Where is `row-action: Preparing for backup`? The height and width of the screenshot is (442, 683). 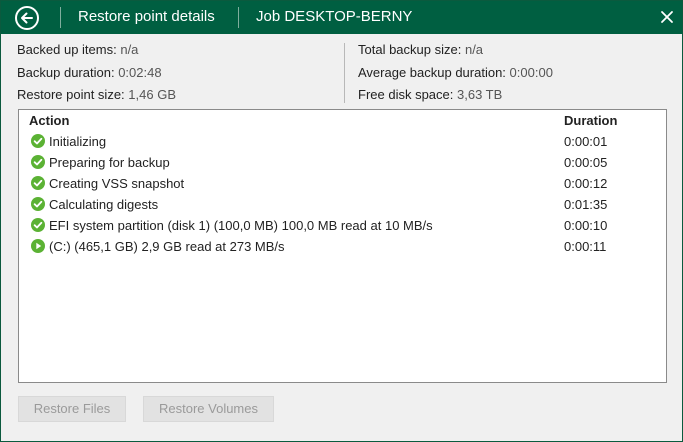
row-action: Preparing for backup is located at coordinates (109, 162).